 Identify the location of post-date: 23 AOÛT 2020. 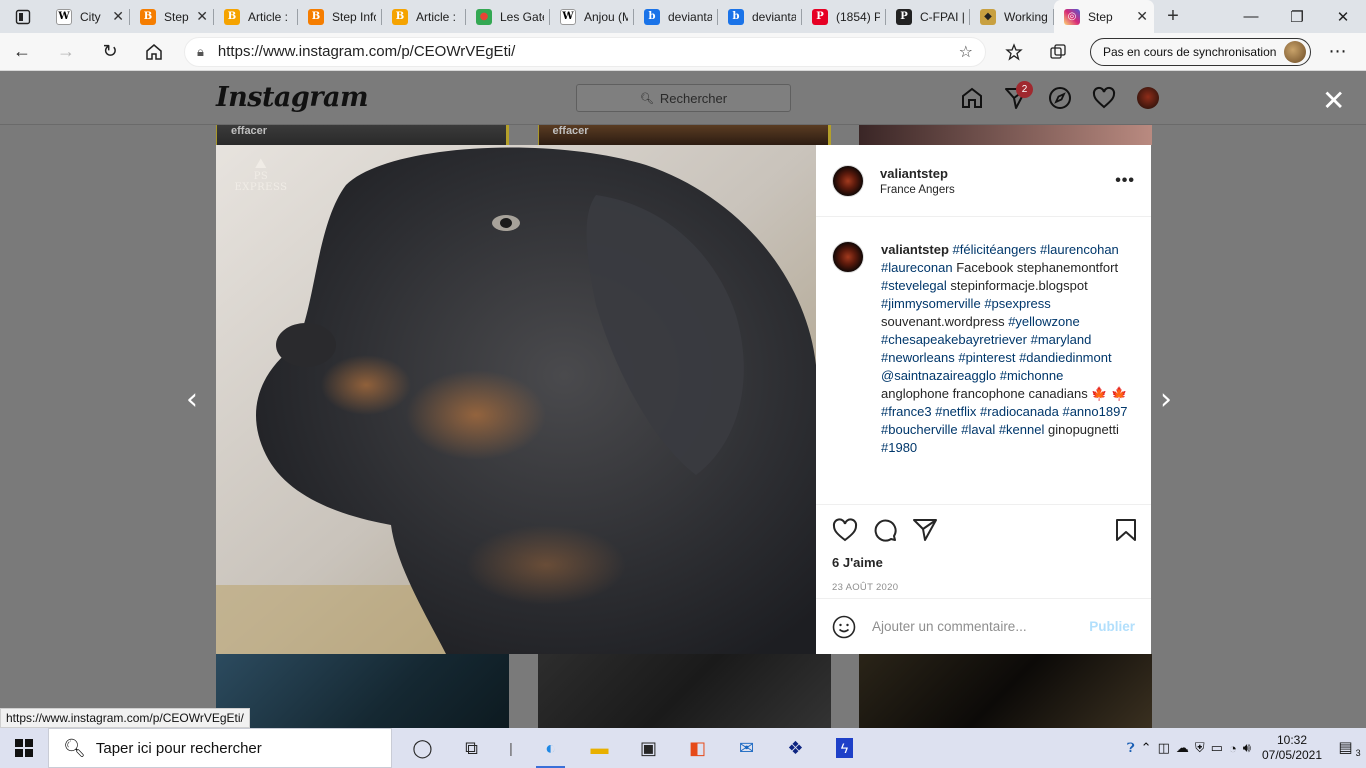
(983, 588).